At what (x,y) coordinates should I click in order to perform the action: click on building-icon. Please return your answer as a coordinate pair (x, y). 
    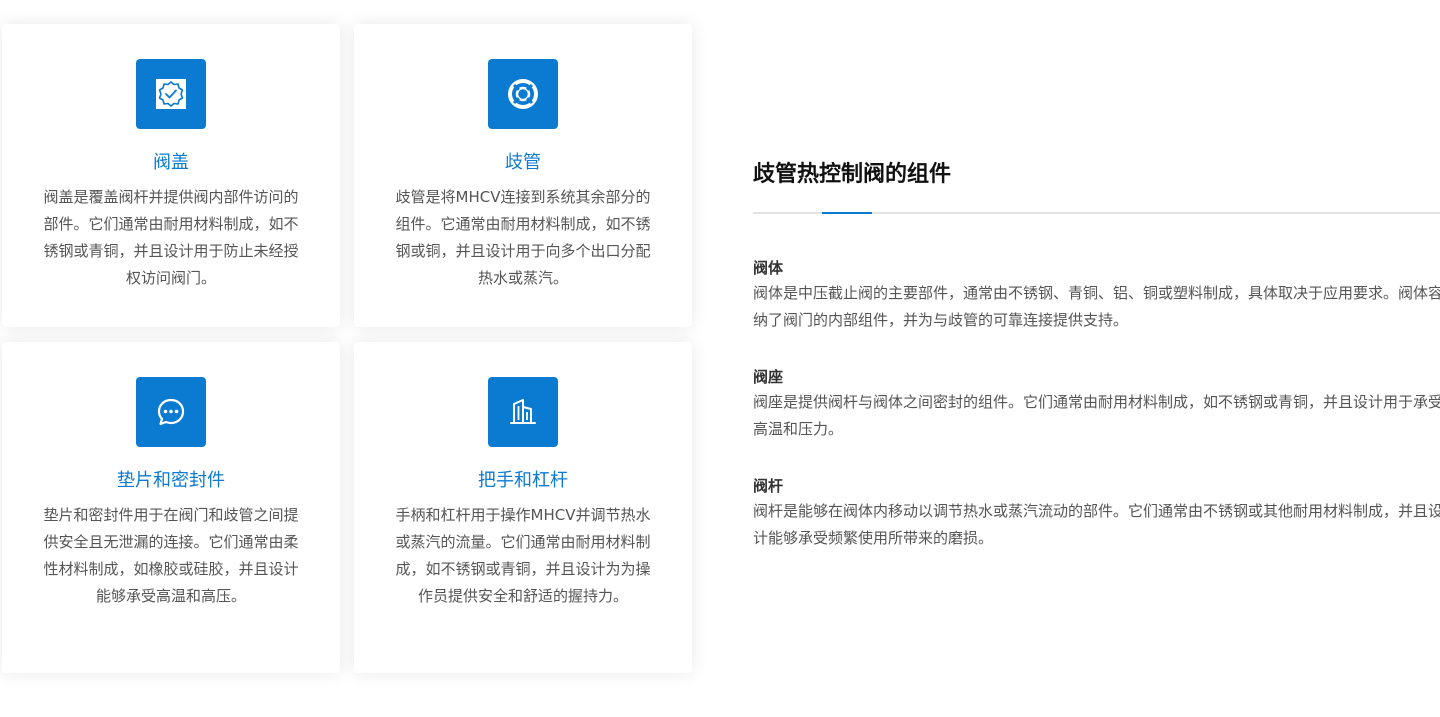
    Looking at the image, I should click on (523, 411).